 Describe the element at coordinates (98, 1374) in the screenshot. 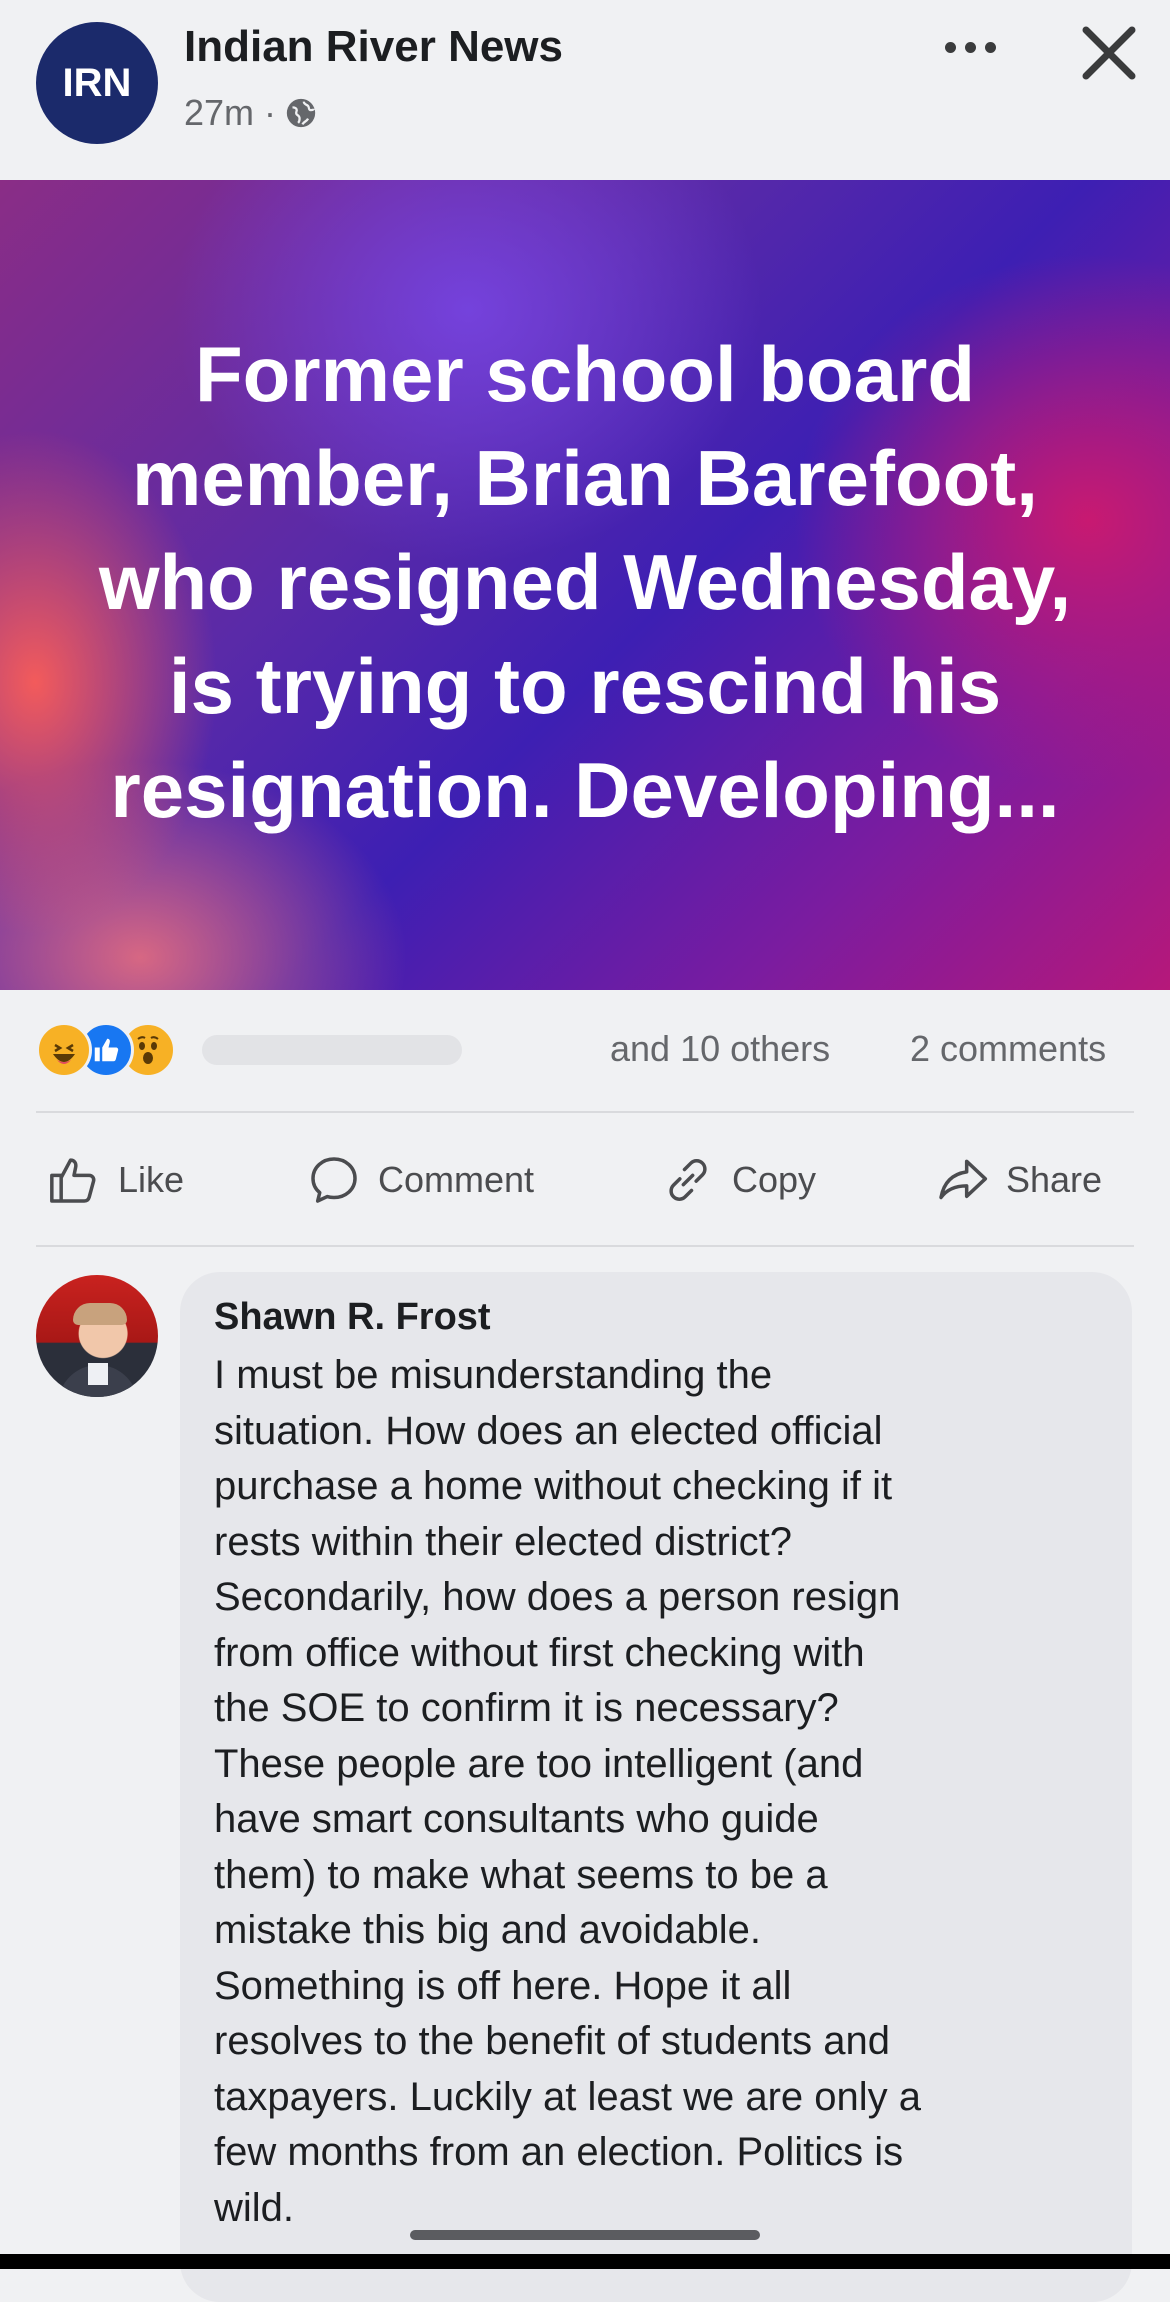

I see `avatar-collar` at that location.